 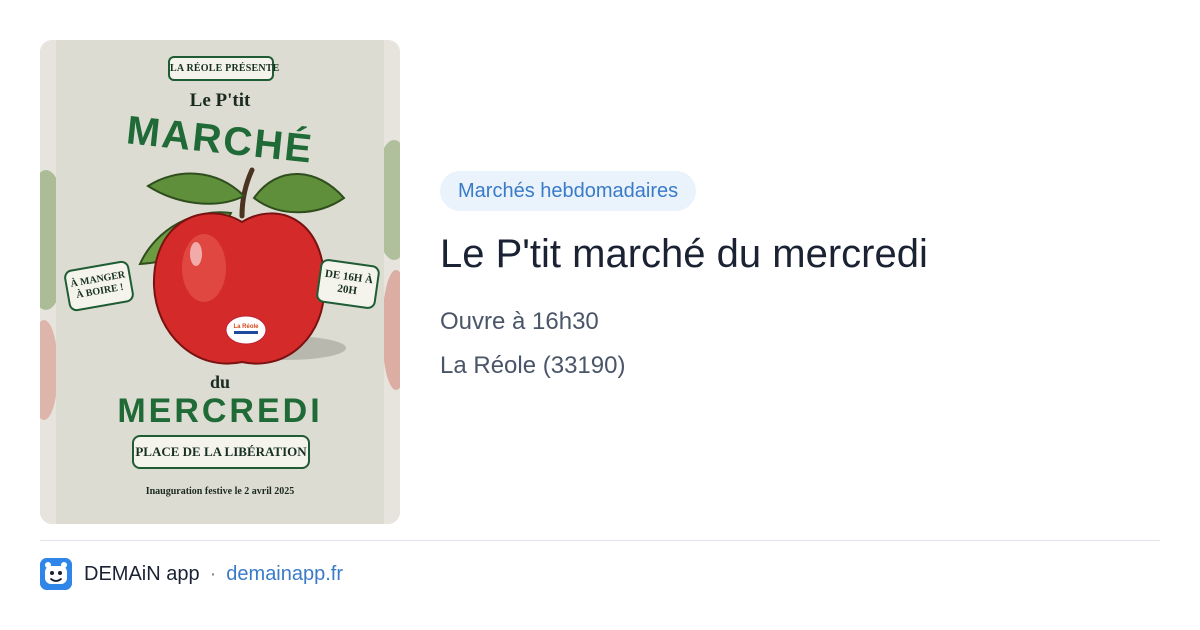 What do you see at coordinates (56, 574) in the screenshot?
I see `demain-app-logo-icon` at bounding box center [56, 574].